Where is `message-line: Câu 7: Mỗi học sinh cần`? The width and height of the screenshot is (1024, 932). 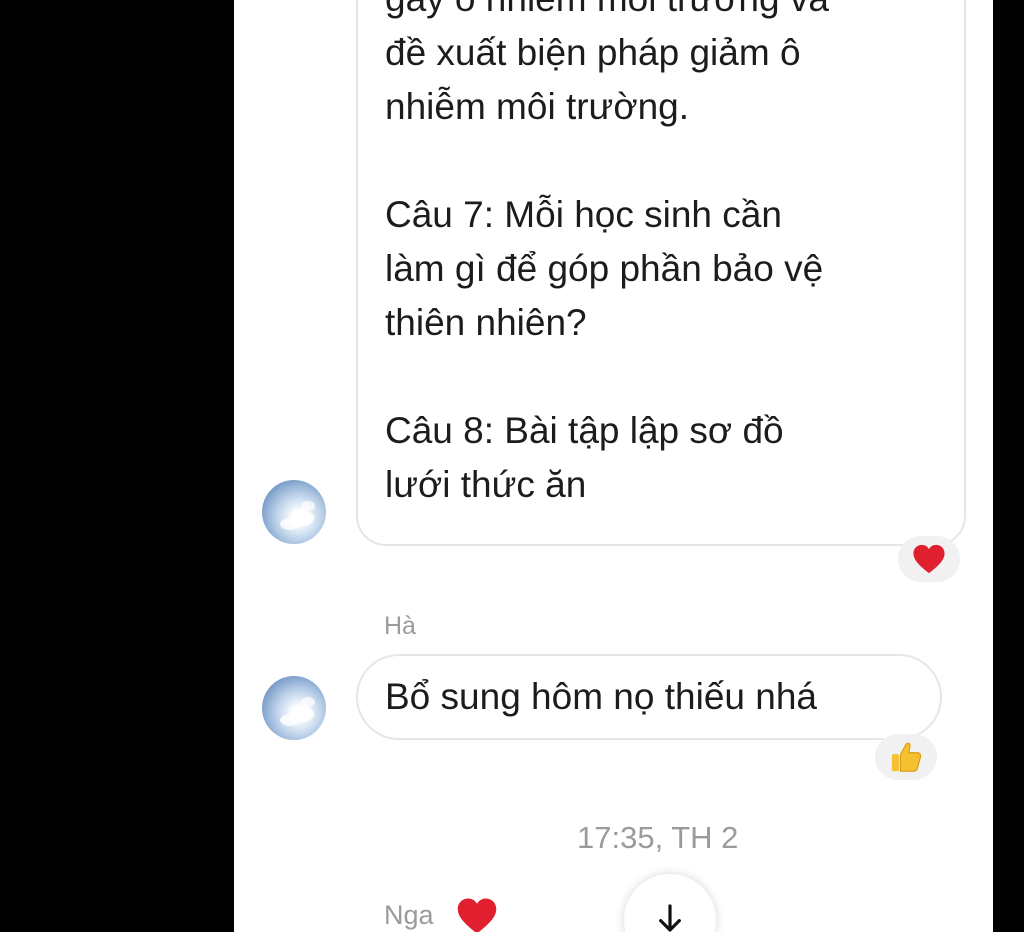 message-line: Câu 7: Mỗi học sinh cần is located at coordinates (583, 214).